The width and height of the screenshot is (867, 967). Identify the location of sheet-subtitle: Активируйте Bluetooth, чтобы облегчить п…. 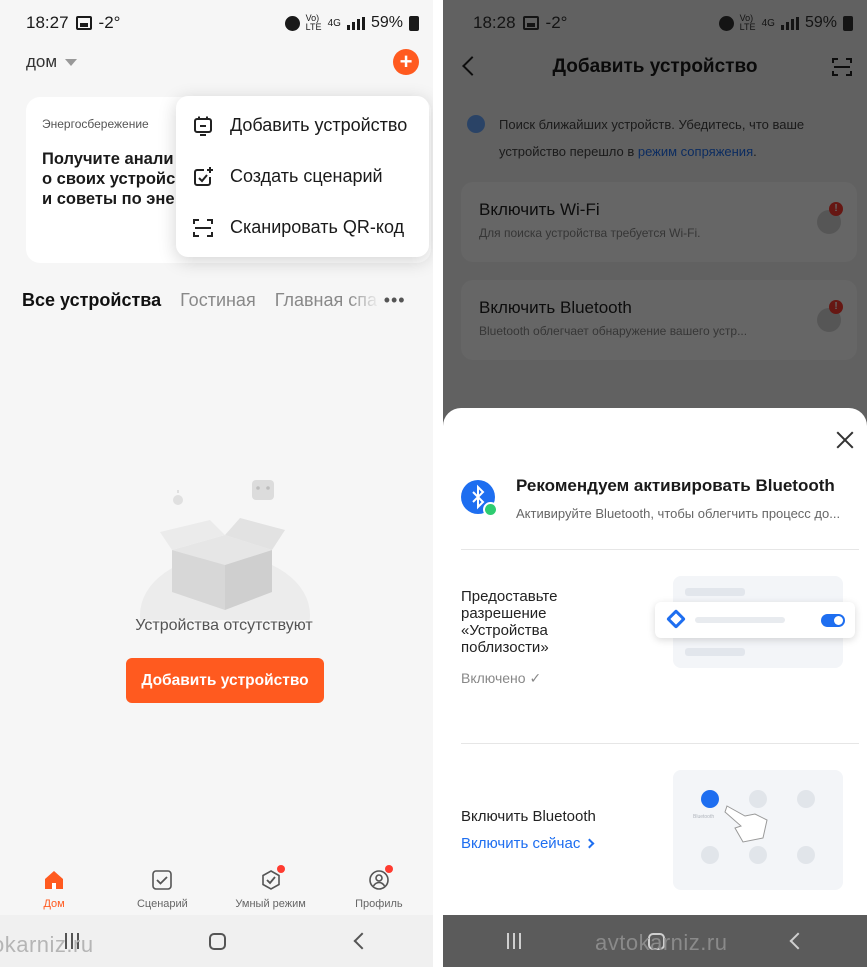
(678, 513).